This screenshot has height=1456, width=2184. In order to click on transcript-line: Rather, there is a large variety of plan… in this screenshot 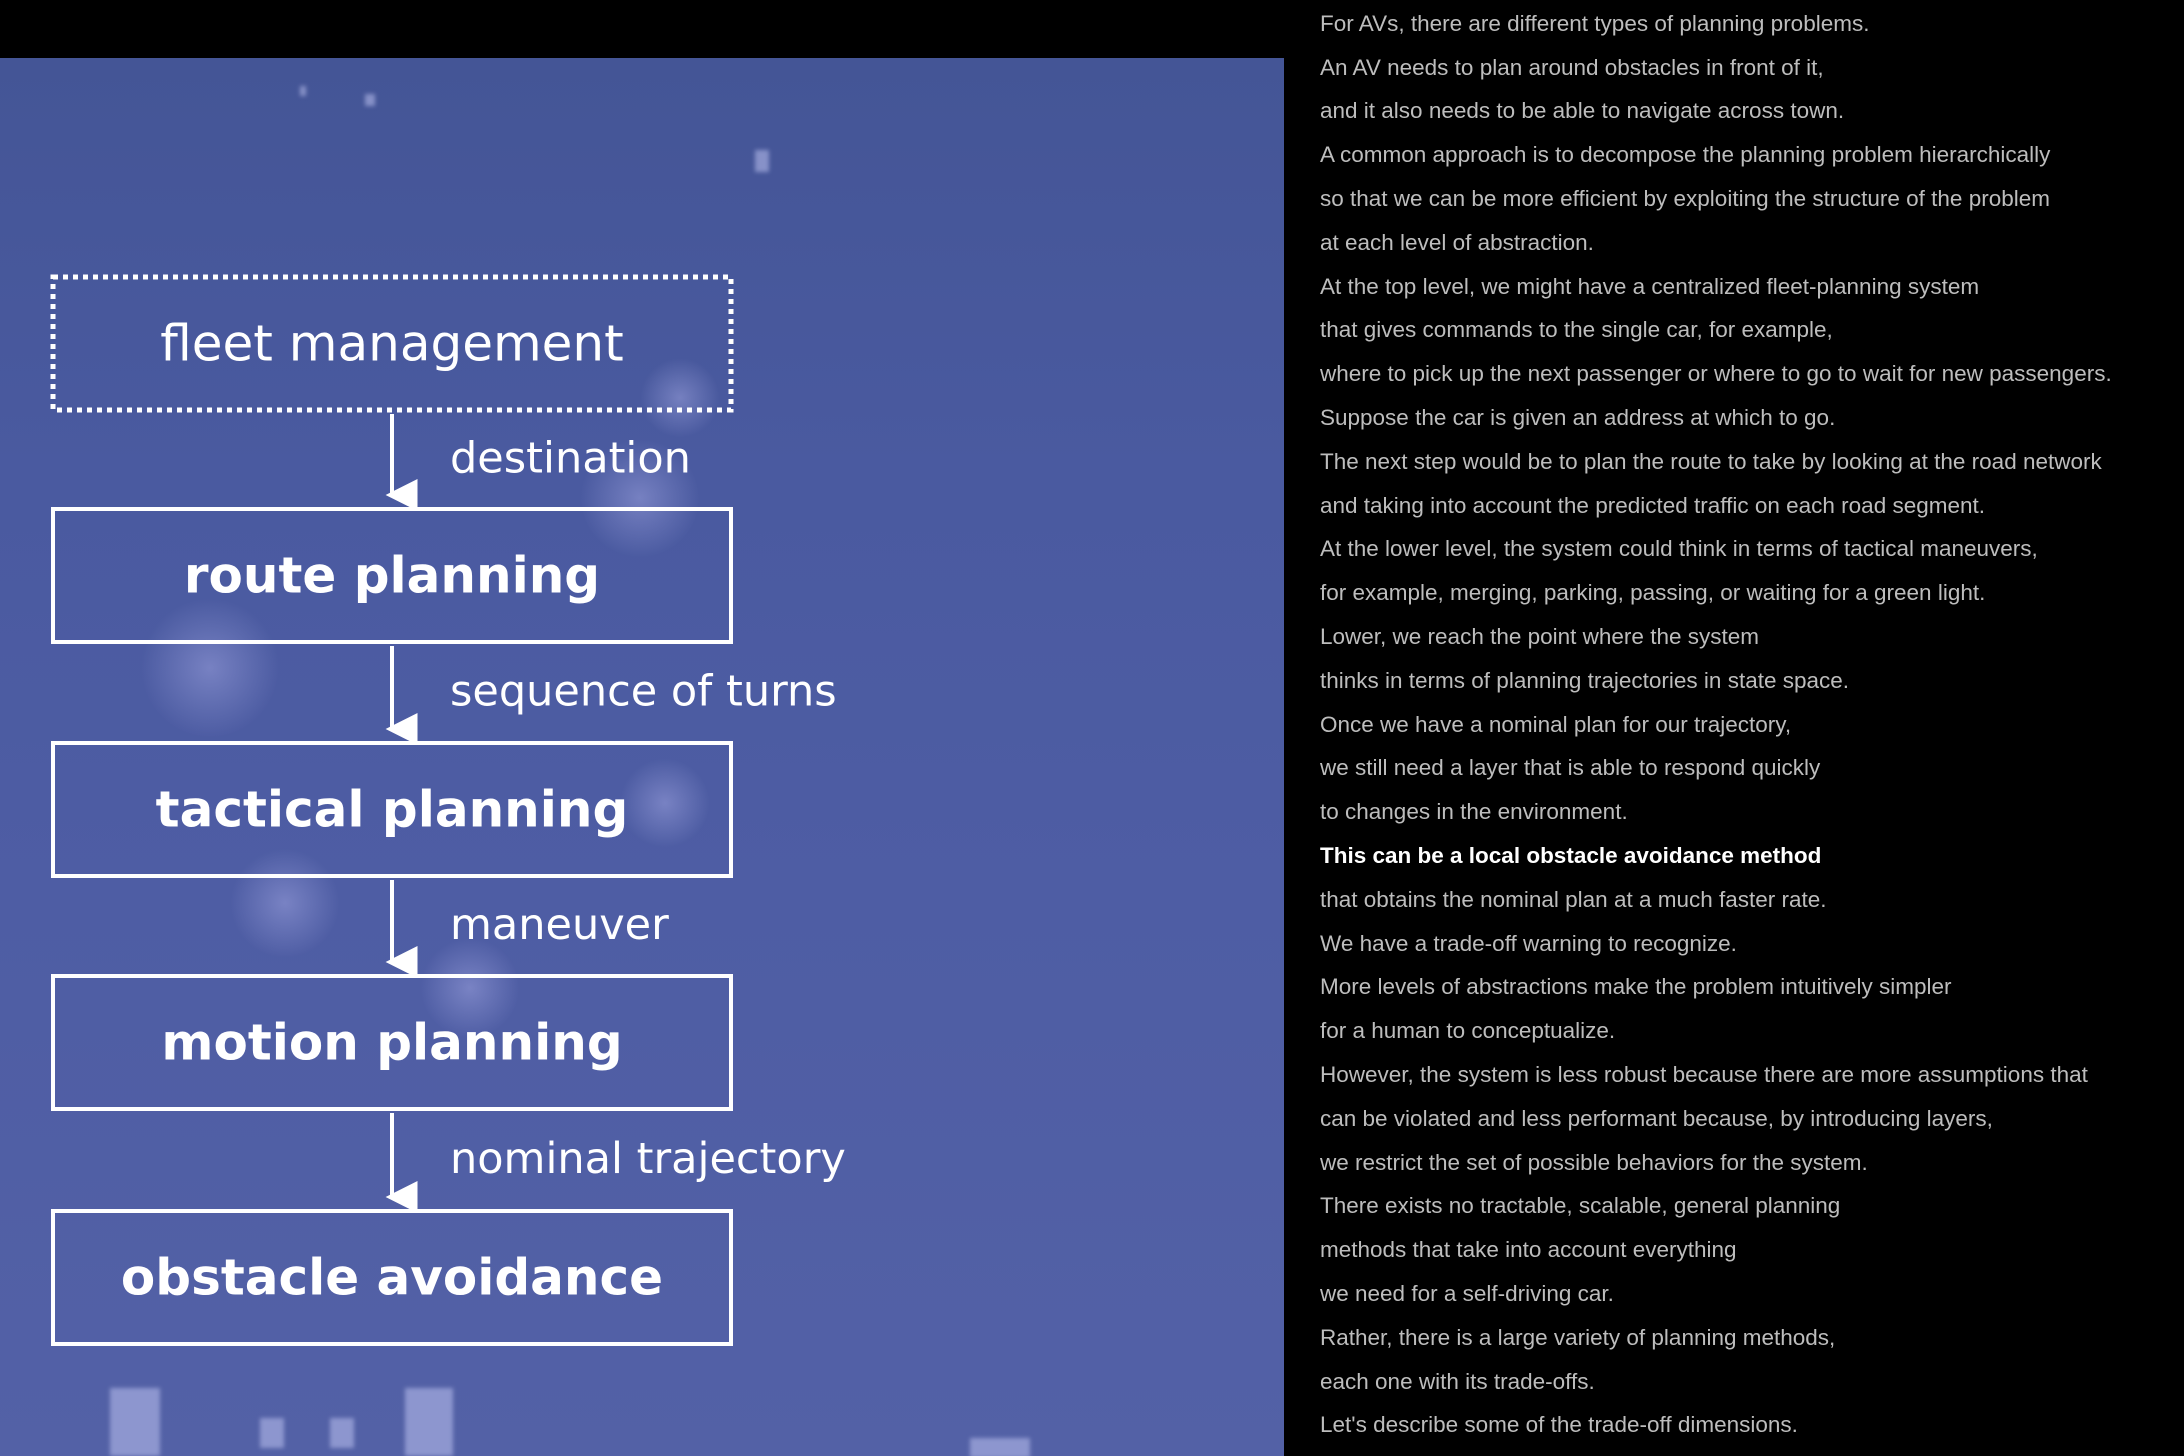, I will do `click(1750, 1338)`.